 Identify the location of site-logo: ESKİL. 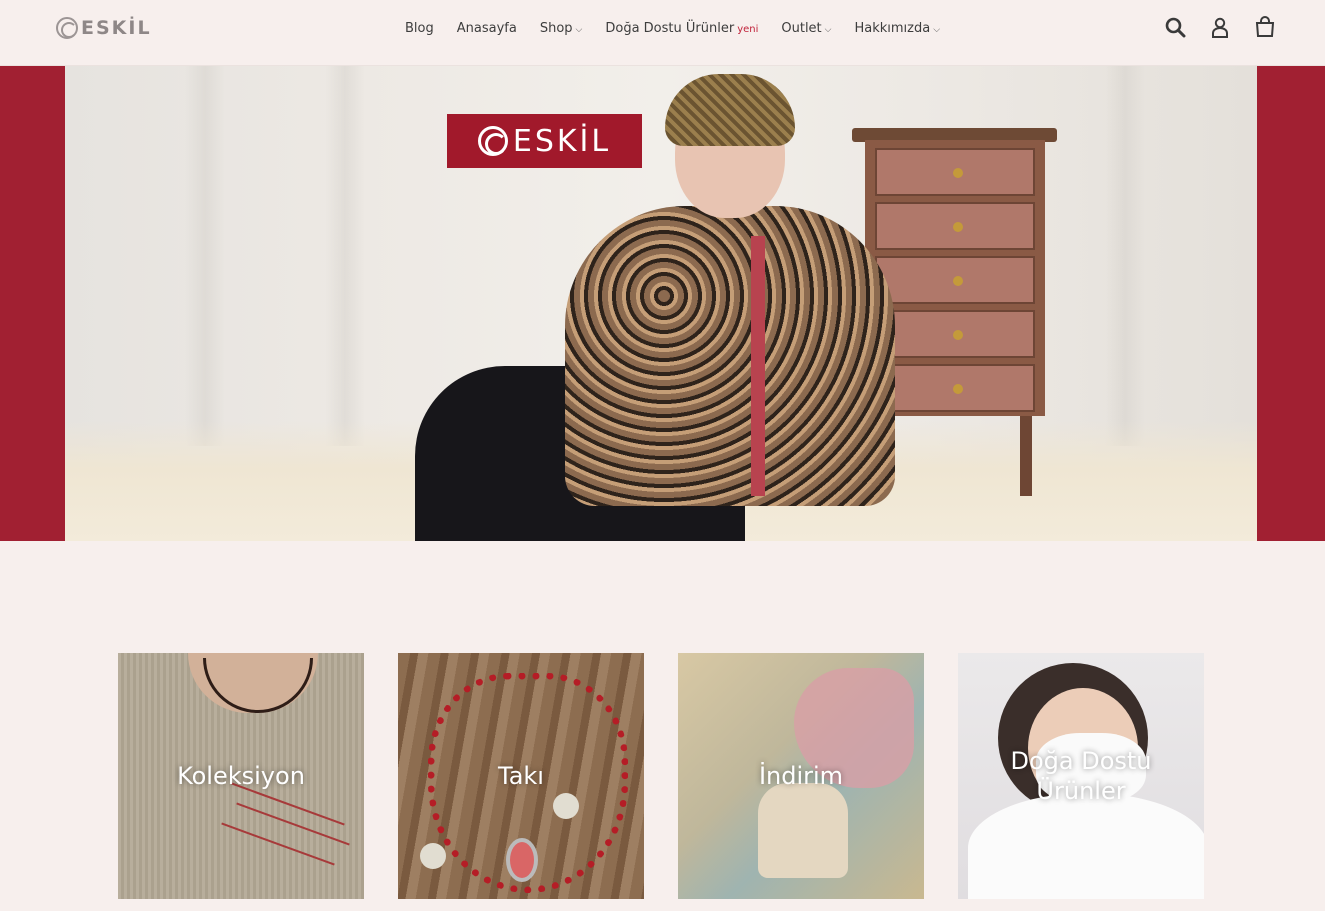
(104, 28).